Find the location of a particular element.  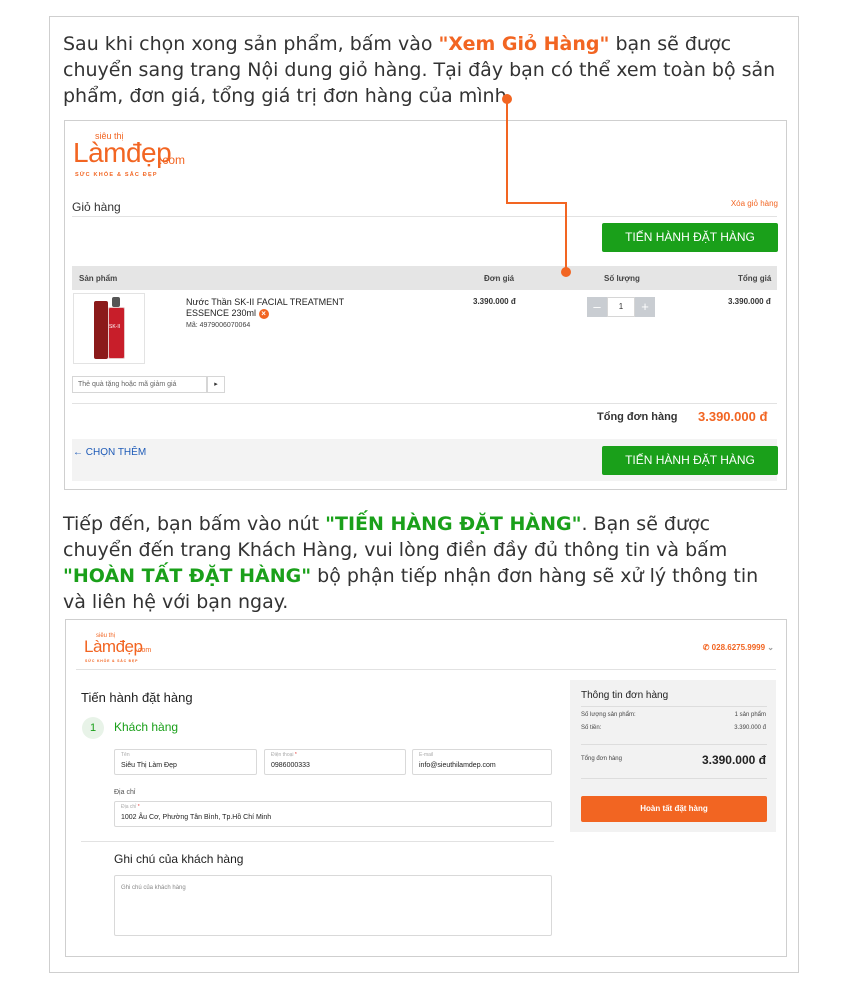

phone-value: 0986000333 is located at coordinates (290, 765).